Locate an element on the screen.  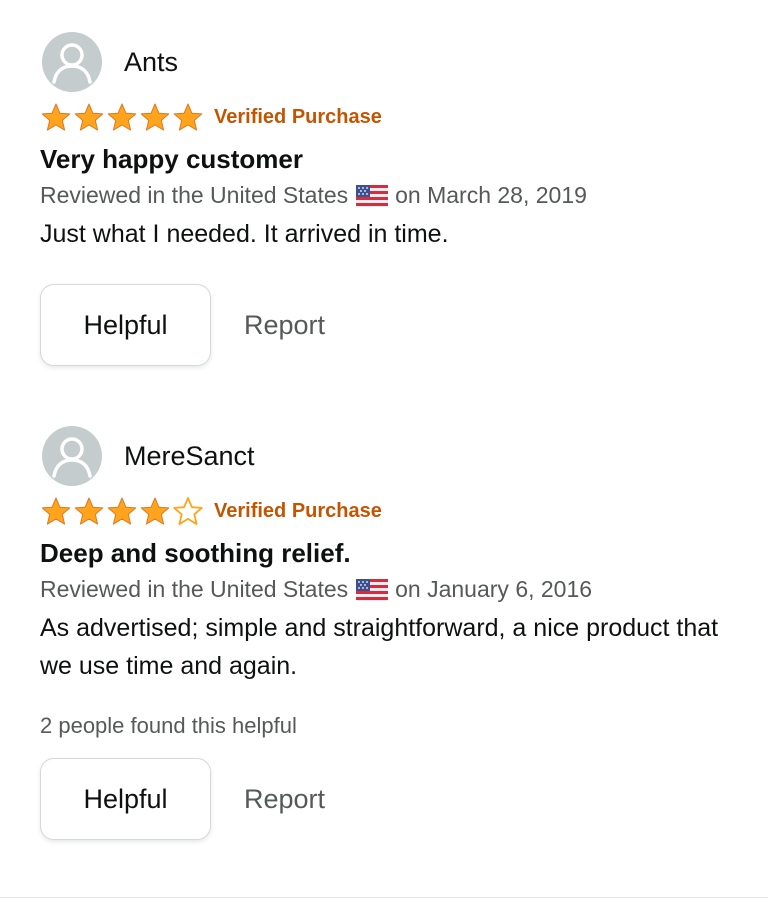
review-date: on January 6, 2016 is located at coordinates (494, 589).